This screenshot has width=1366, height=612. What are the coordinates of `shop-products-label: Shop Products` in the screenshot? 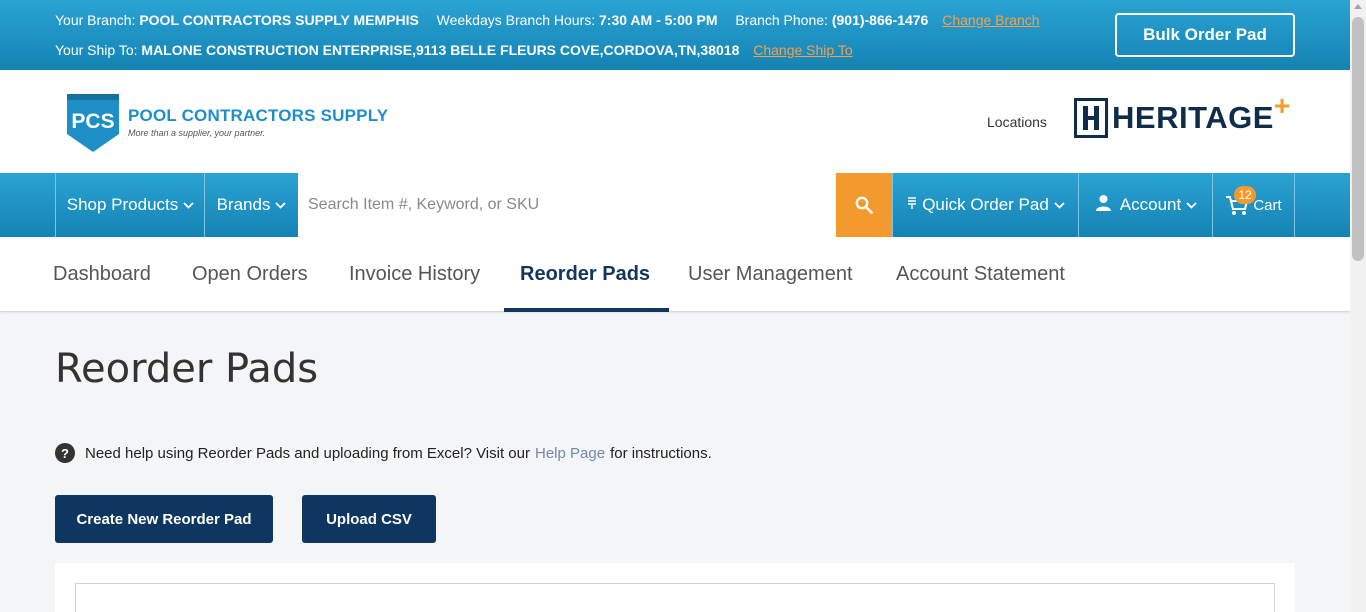 It's located at (122, 204).